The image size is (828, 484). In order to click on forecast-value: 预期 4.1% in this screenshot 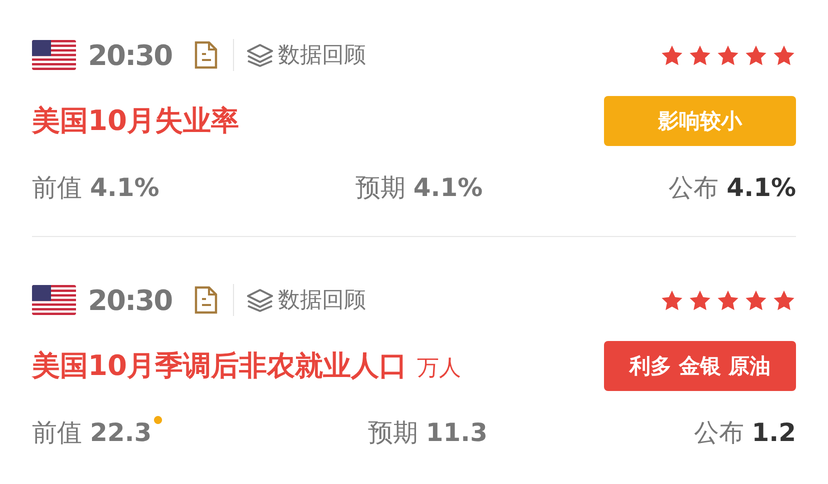, I will do `click(419, 188)`.